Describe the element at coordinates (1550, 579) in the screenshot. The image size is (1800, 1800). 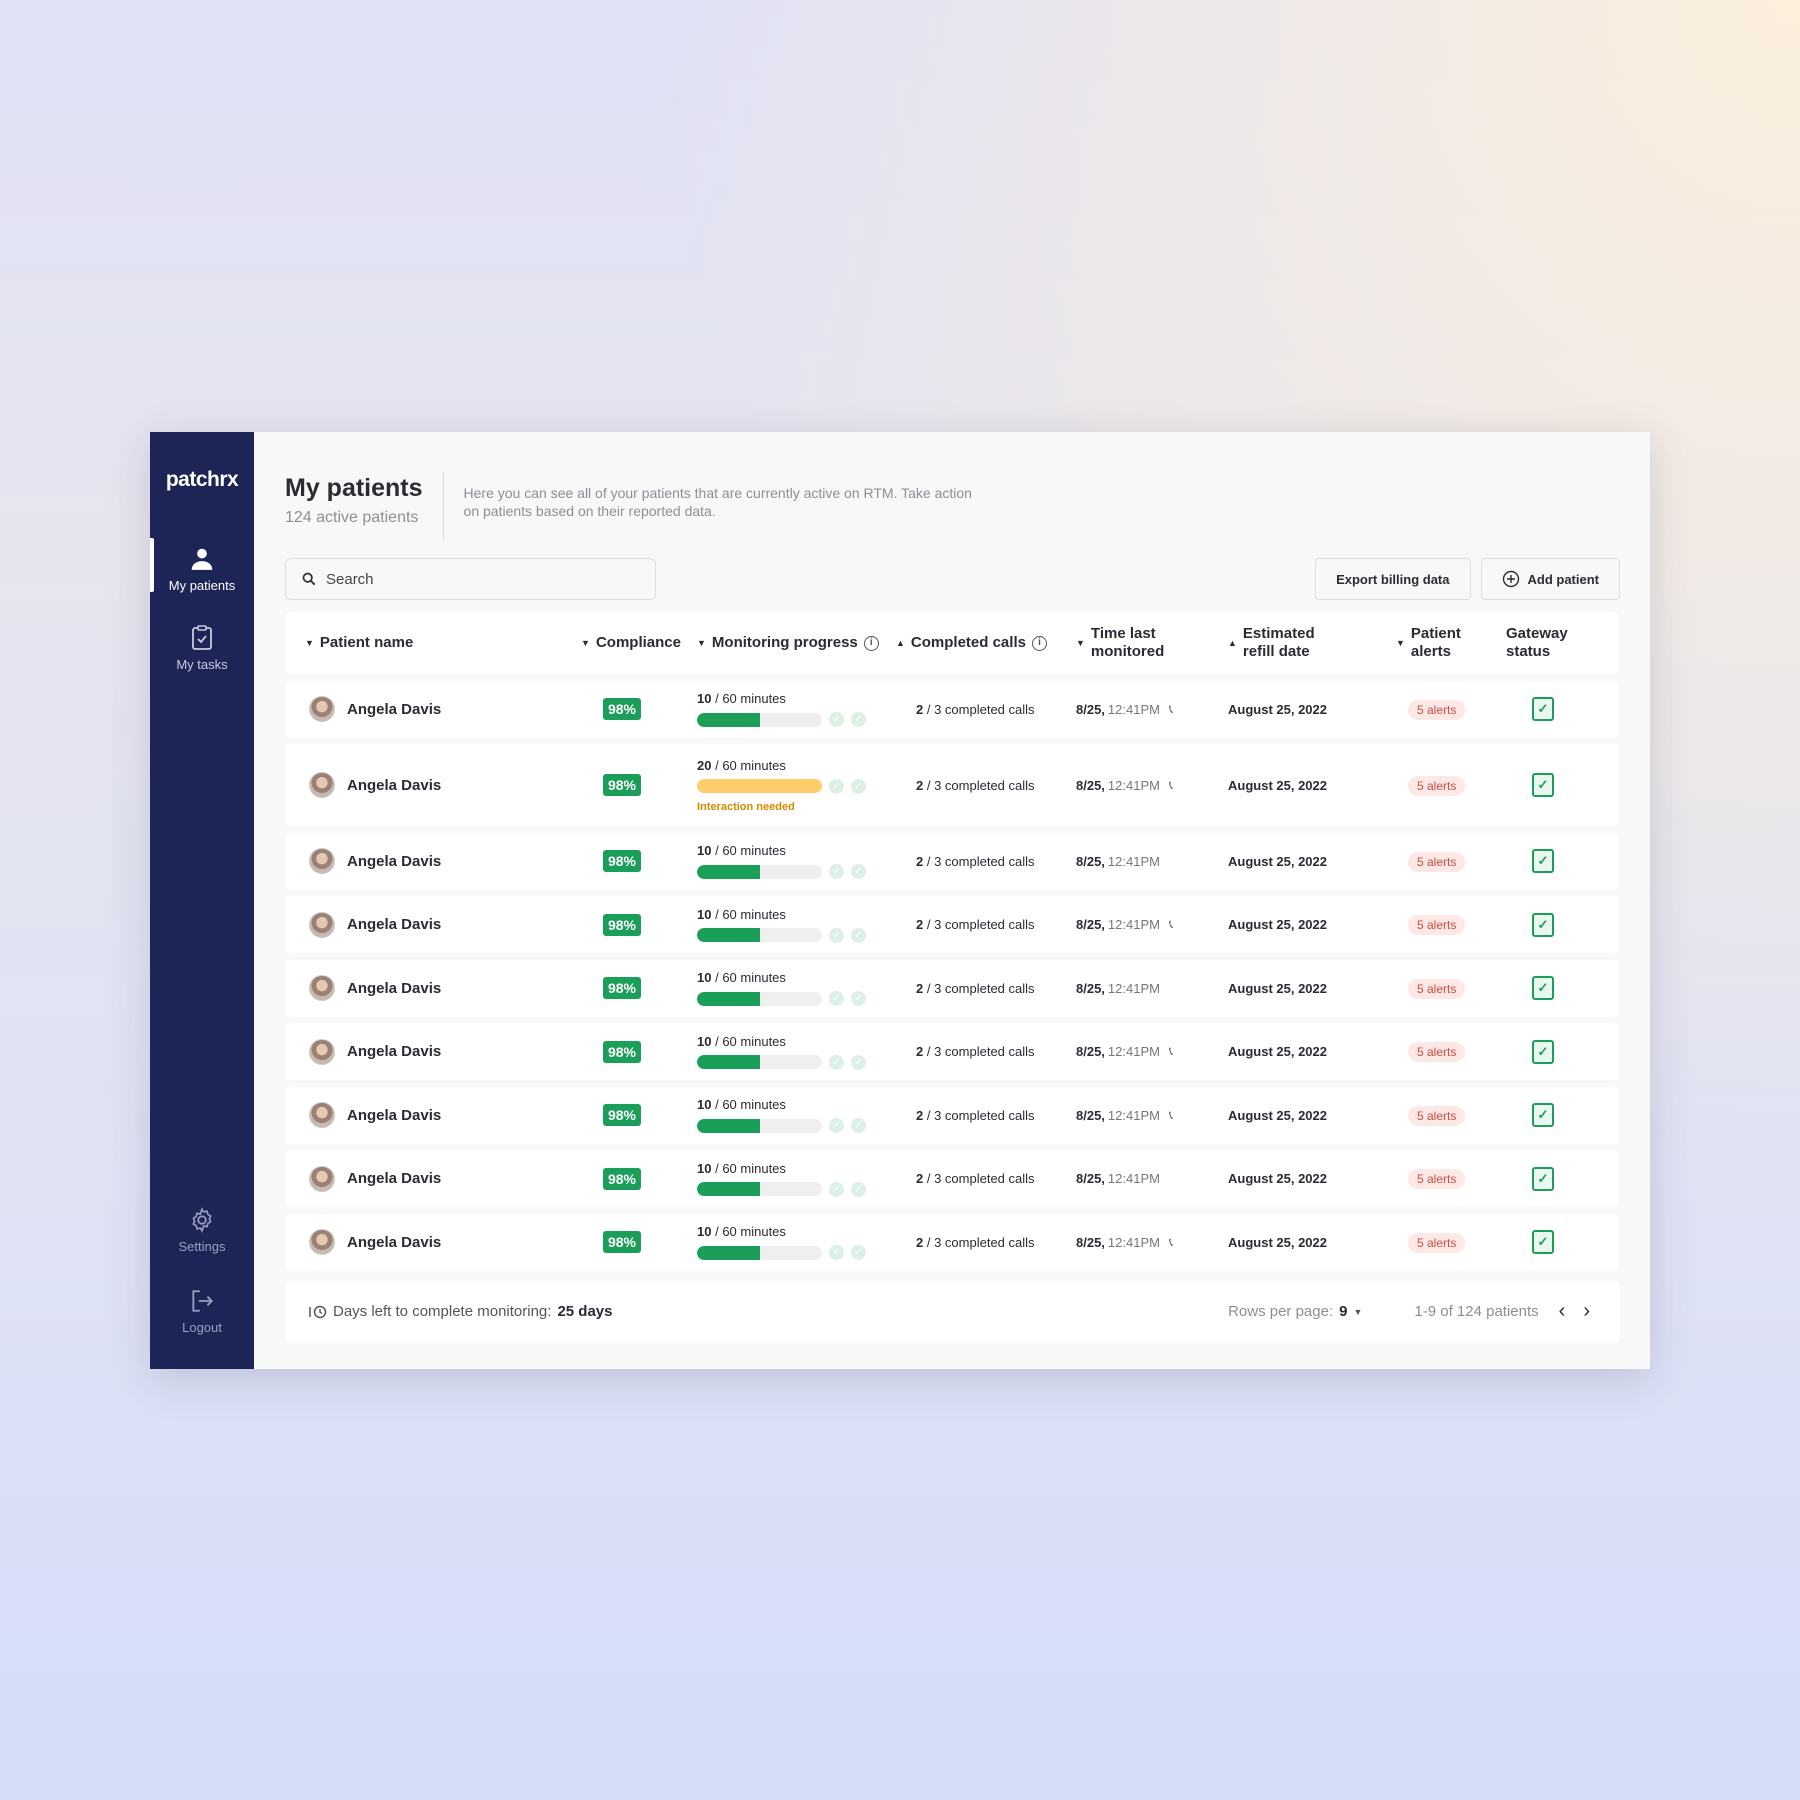
I see `add-patient-button: Add patient` at that location.